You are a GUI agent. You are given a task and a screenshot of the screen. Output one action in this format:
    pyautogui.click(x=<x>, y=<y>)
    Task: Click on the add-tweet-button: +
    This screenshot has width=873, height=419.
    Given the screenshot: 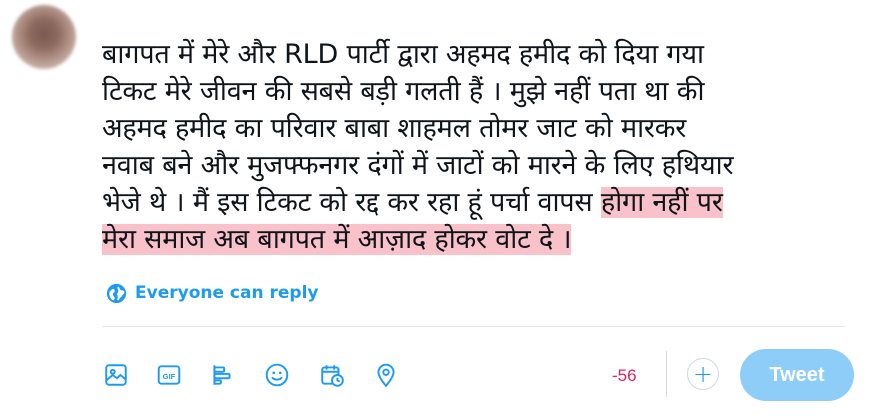 What is the action you would take?
    pyautogui.click(x=703, y=374)
    